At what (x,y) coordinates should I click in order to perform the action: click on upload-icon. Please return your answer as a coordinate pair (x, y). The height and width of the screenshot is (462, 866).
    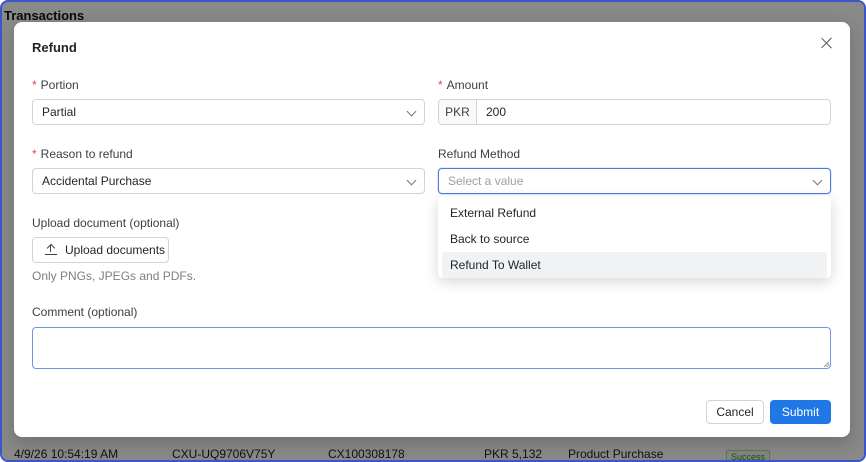
    Looking at the image, I should click on (51, 249).